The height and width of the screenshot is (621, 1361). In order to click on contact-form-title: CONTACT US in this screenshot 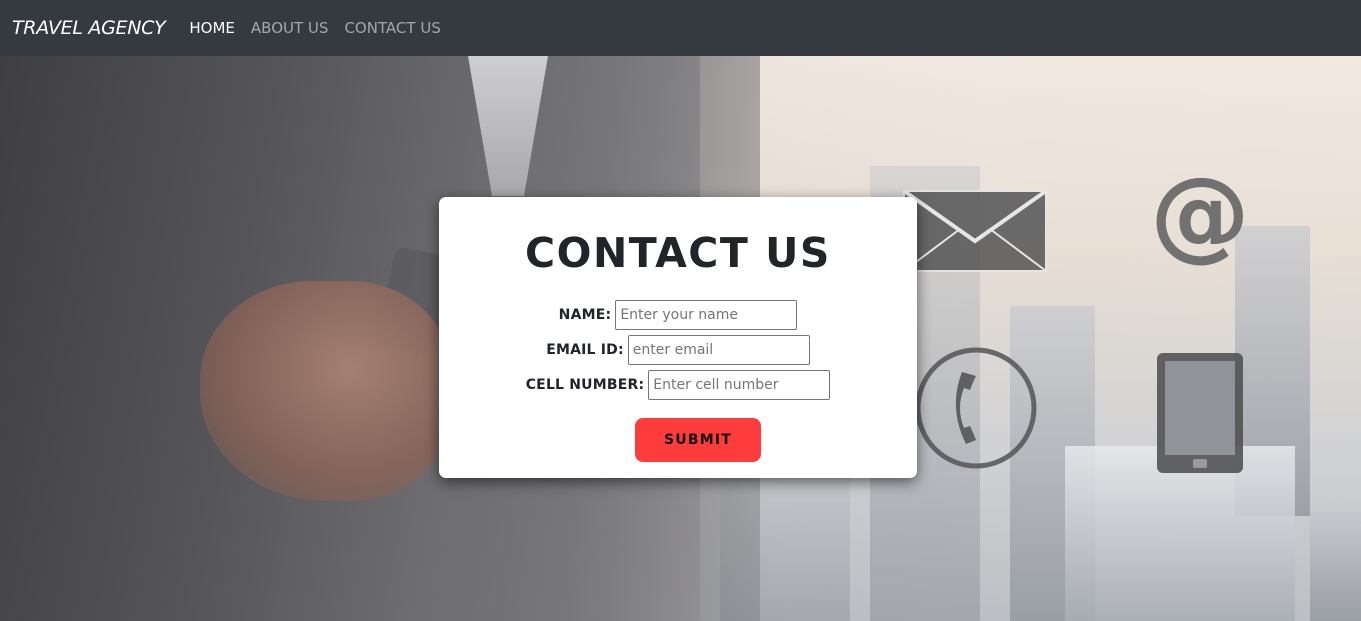, I will do `click(678, 253)`.